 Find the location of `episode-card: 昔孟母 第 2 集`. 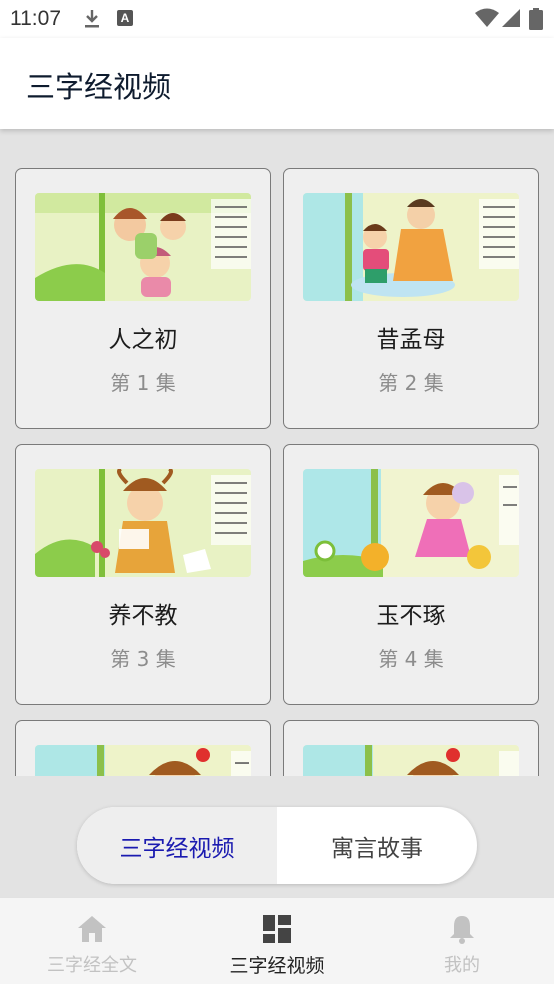

episode-card: 昔孟母 第 2 集 is located at coordinates (411, 298).